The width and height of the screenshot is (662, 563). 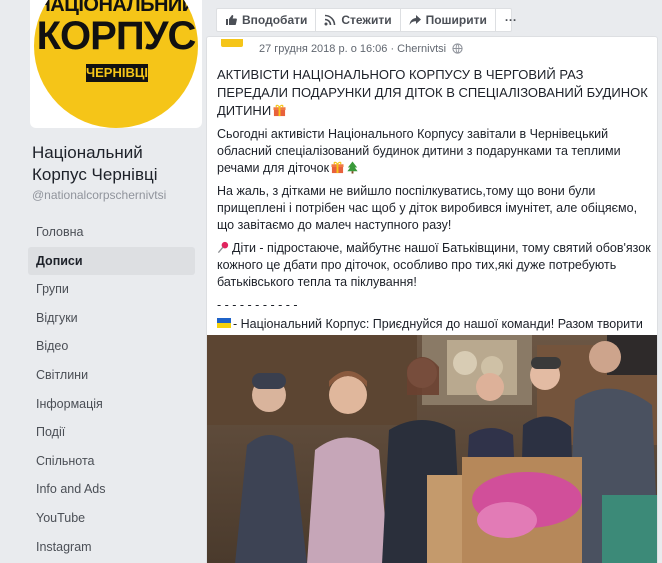 I want to click on logo-text-city: ЧЕРНІВЦІ, so click(x=117, y=73).